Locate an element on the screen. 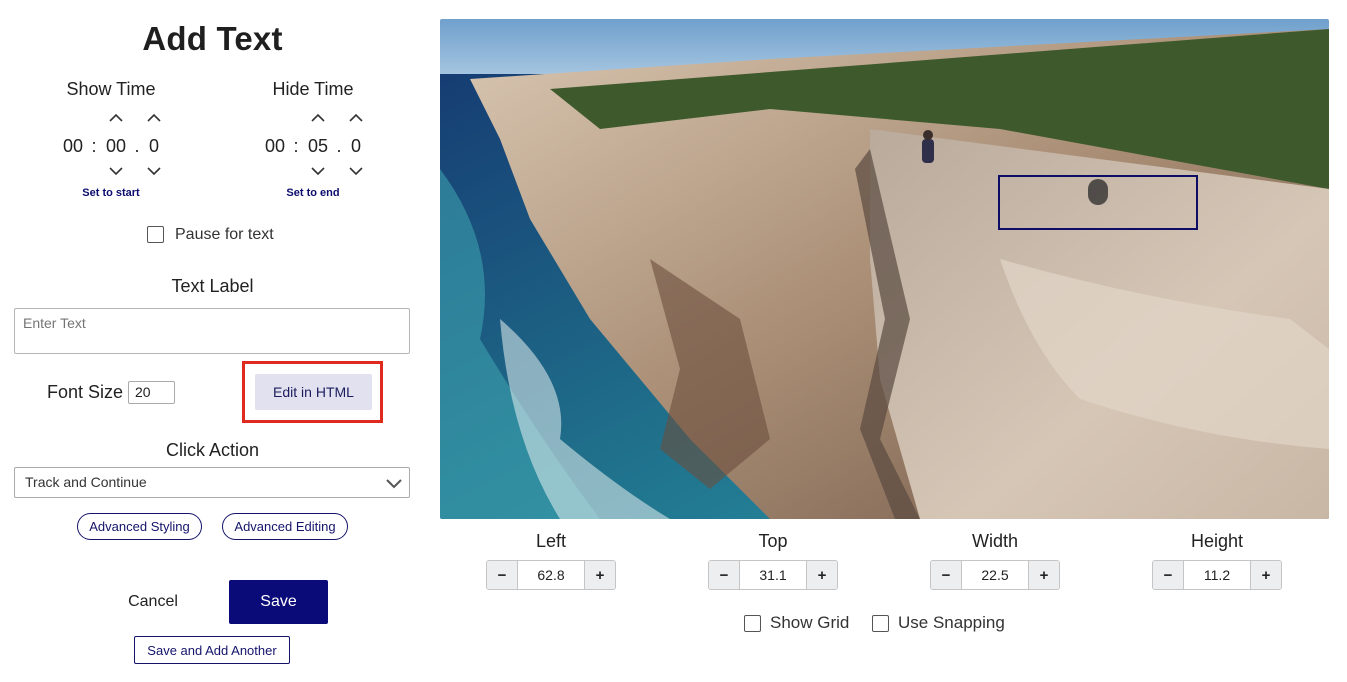  show-hours-value: 00 is located at coordinates (73, 146).